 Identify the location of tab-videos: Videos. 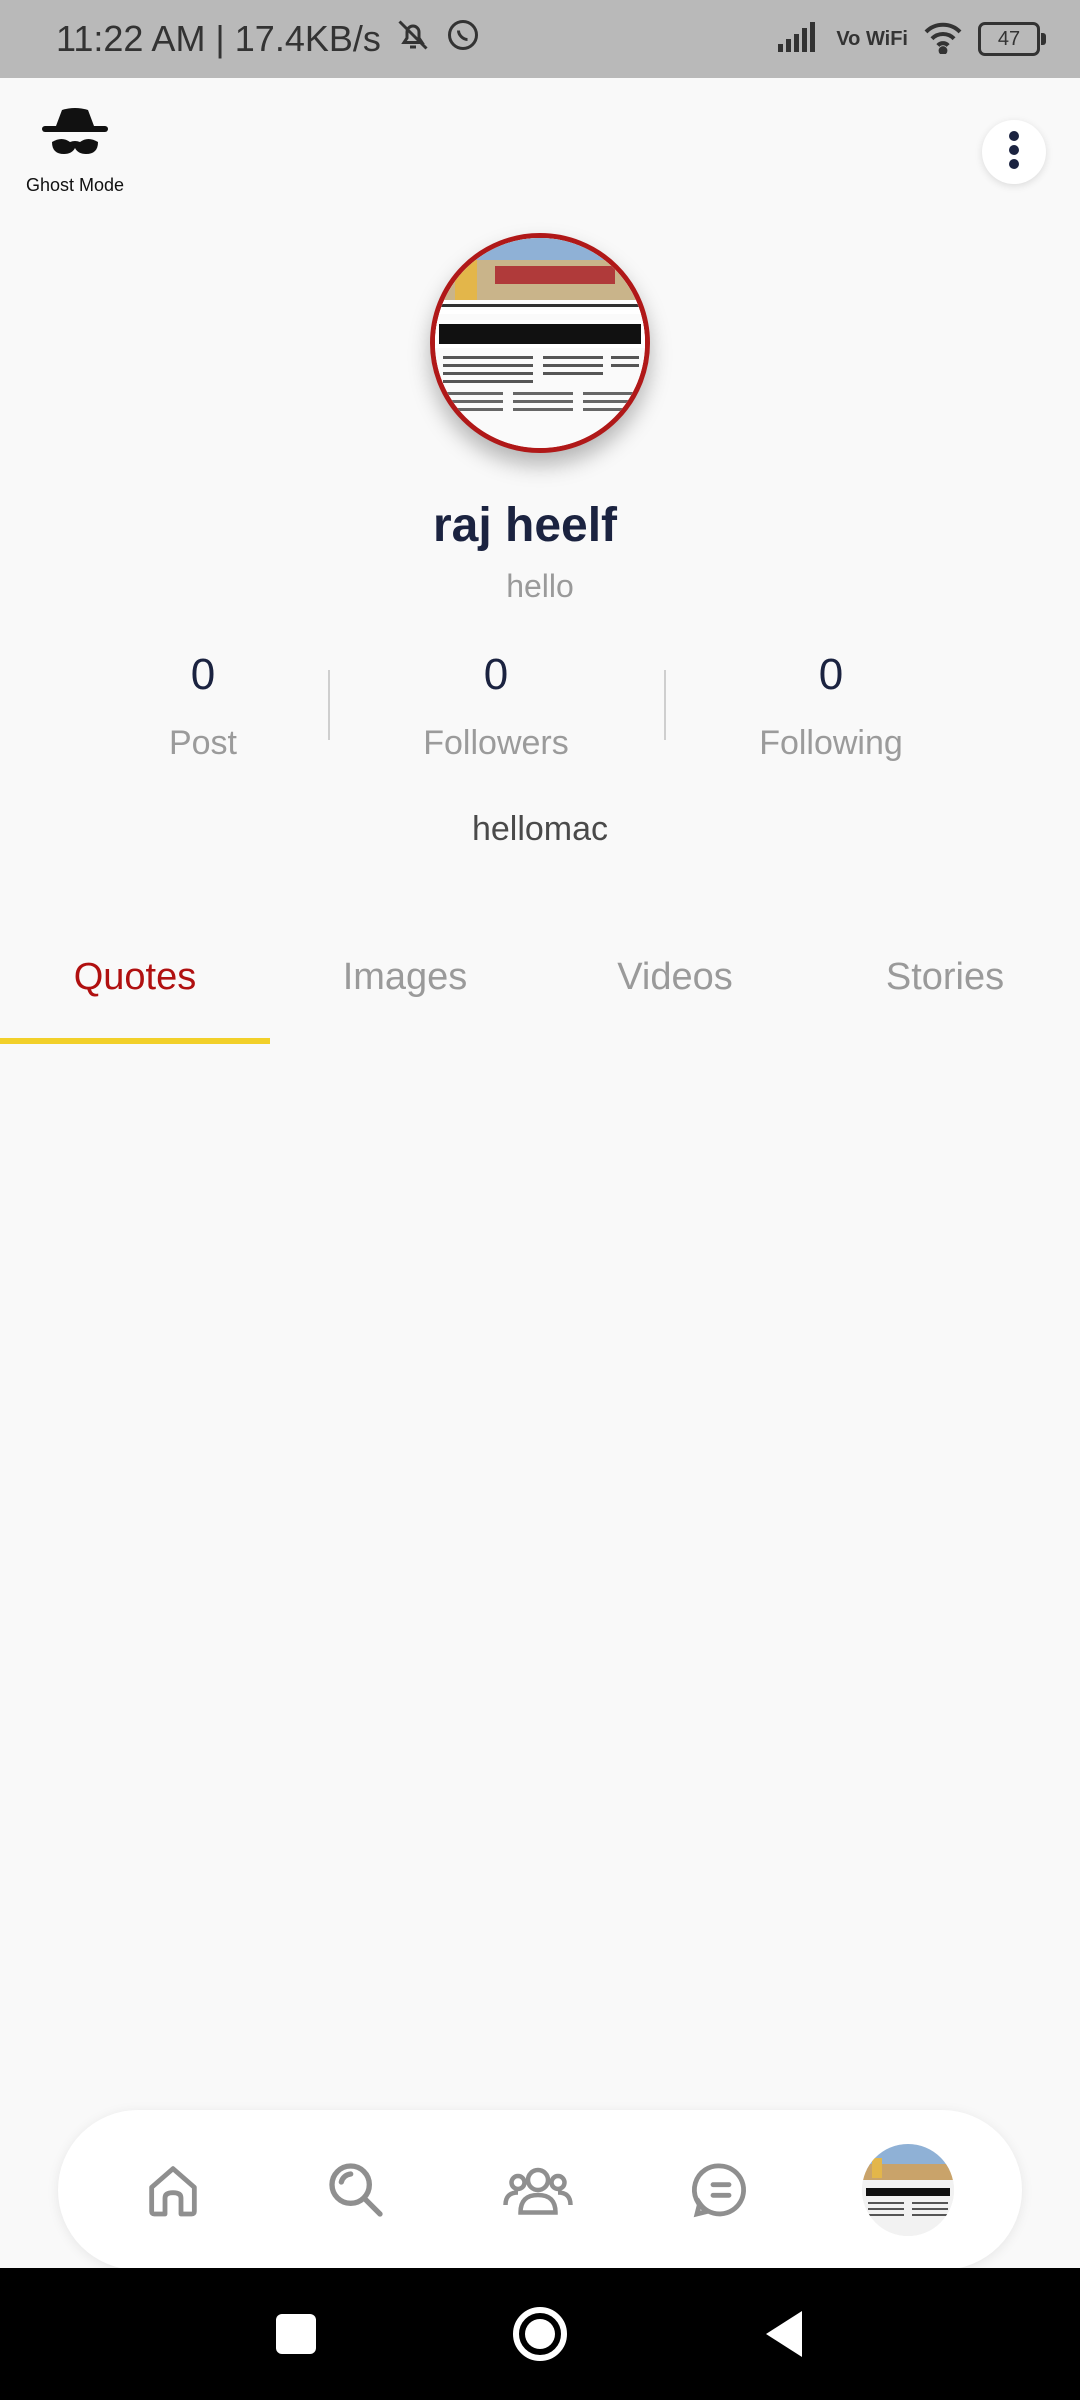
(675, 990).